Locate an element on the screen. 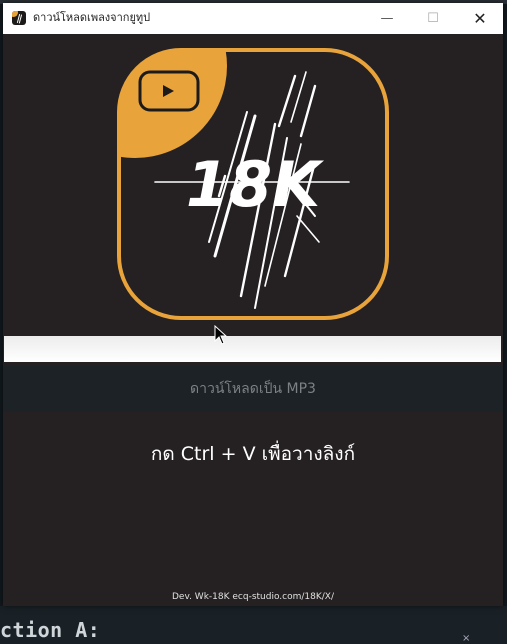 The image size is (507, 644). url-input is located at coordinates (252, 349).